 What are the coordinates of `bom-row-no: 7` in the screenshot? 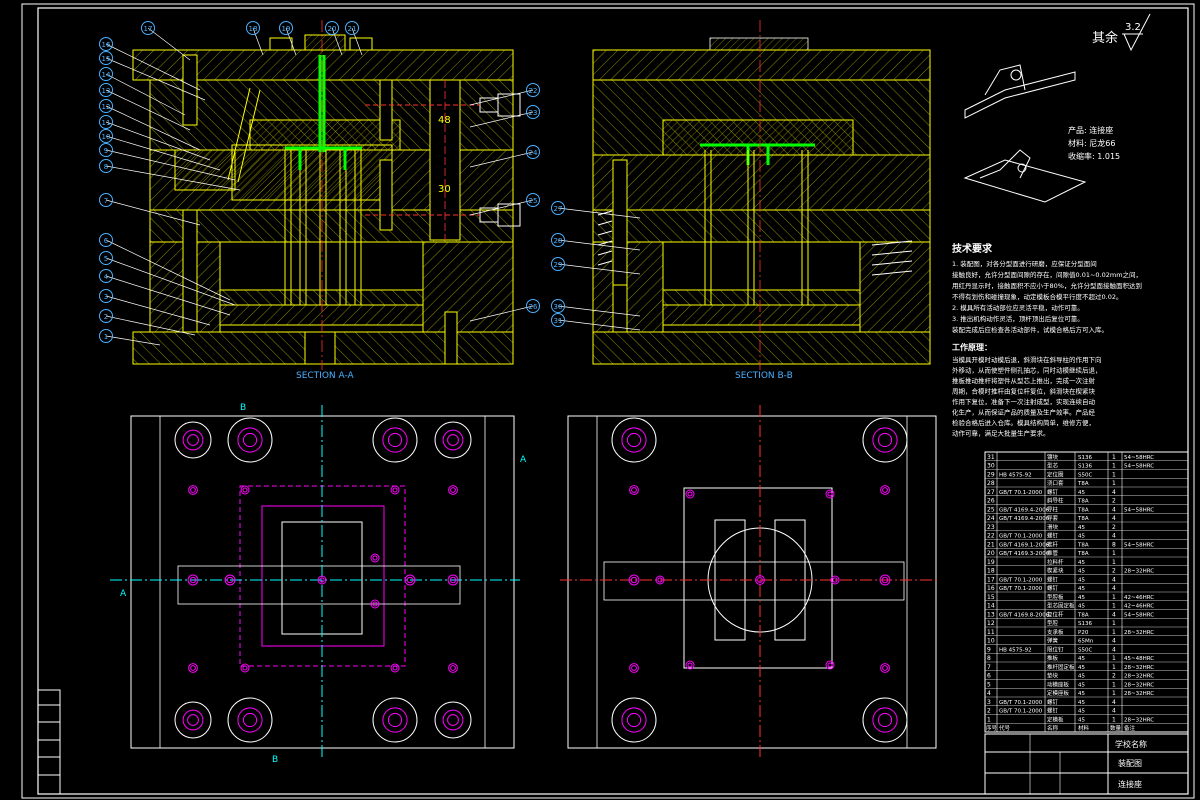 It's located at (989, 667).